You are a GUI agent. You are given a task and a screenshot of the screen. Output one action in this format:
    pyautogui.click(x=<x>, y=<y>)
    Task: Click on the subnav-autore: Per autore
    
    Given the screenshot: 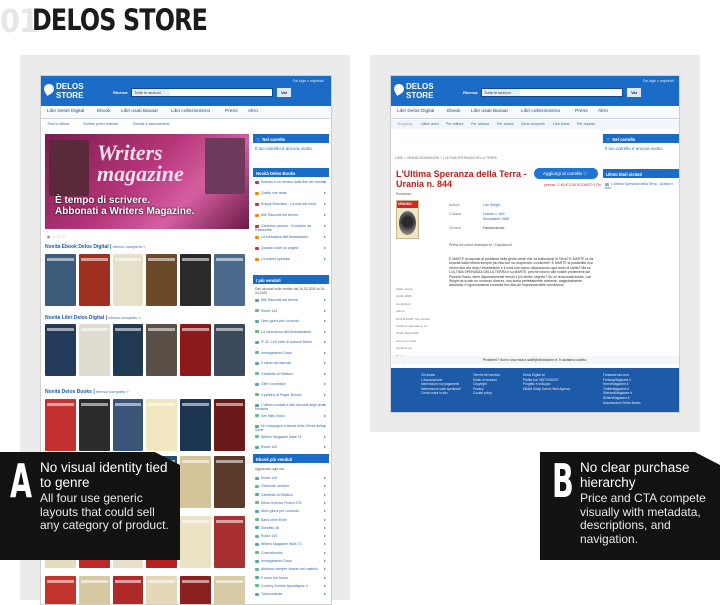 What is the action you would take?
    pyautogui.click(x=505, y=124)
    